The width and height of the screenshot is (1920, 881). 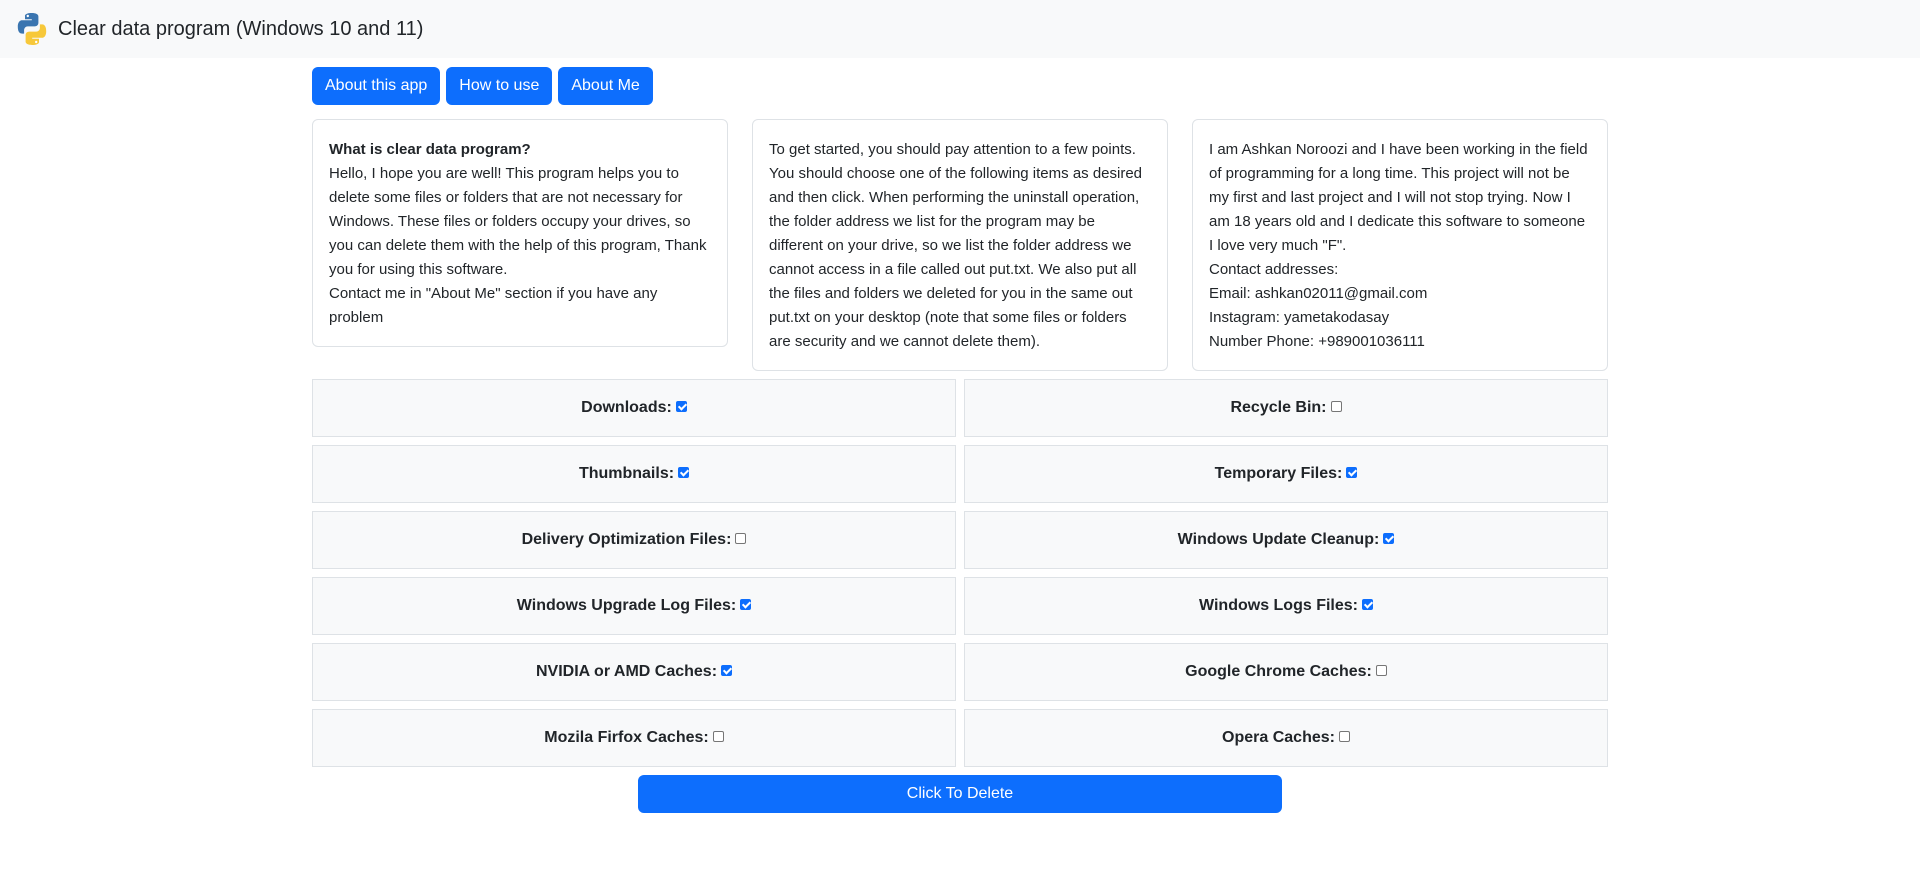 What do you see at coordinates (1344, 736) in the screenshot?
I see `opera-caches-checkbox` at bounding box center [1344, 736].